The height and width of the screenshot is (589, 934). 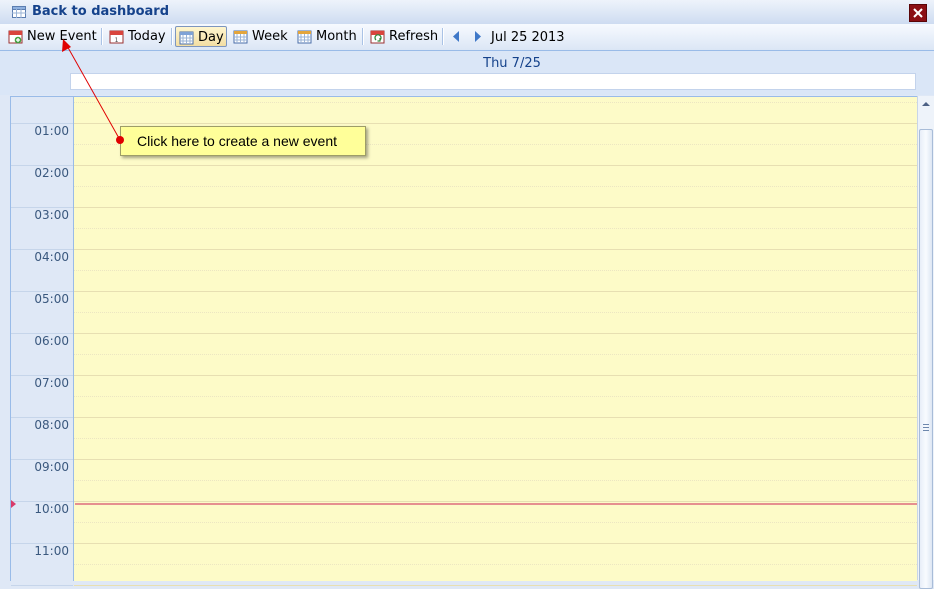 What do you see at coordinates (13, 504) in the screenshot?
I see `current-time-marker` at bounding box center [13, 504].